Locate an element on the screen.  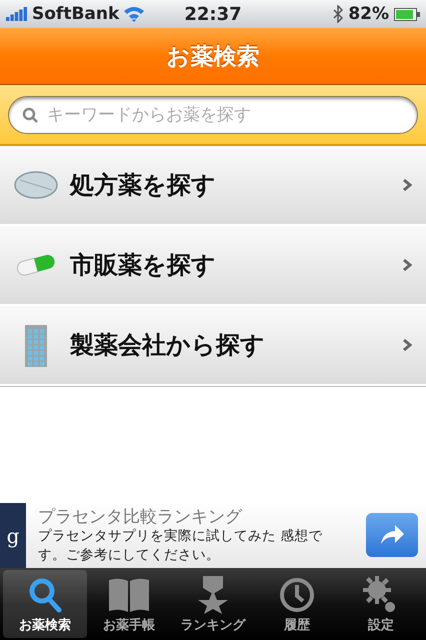
ad-badge: g is located at coordinates (13, 535).